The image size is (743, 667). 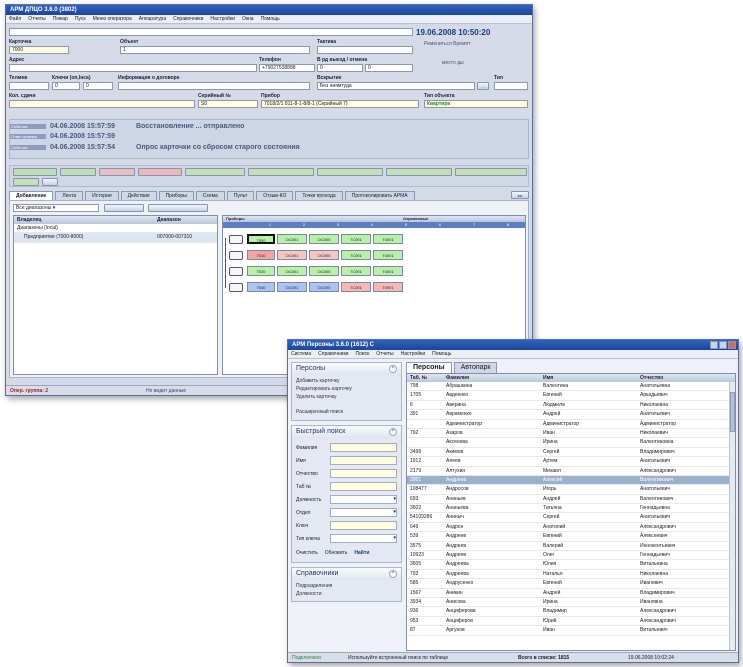 What do you see at coordinates (287, 68) in the screenshot?
I see `phone-field: +79027538888` at bounding box center [287, 68].